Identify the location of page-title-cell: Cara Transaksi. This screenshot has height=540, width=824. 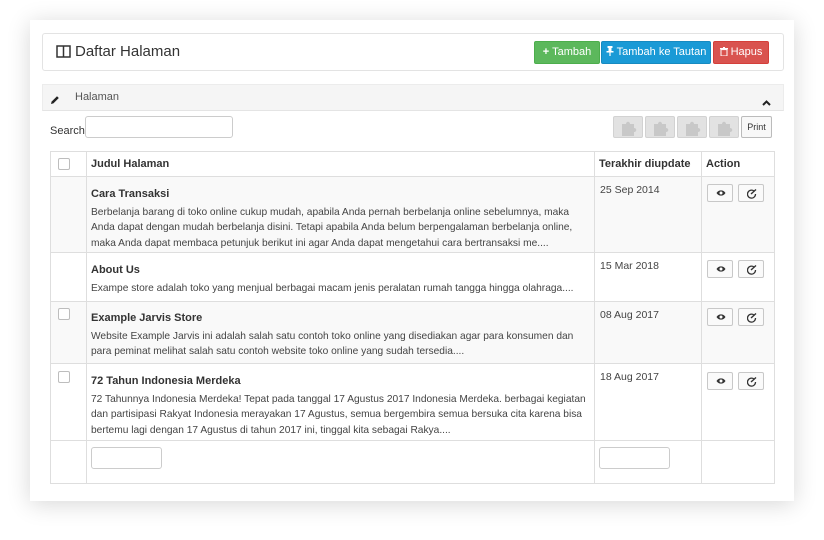
(130, 194).